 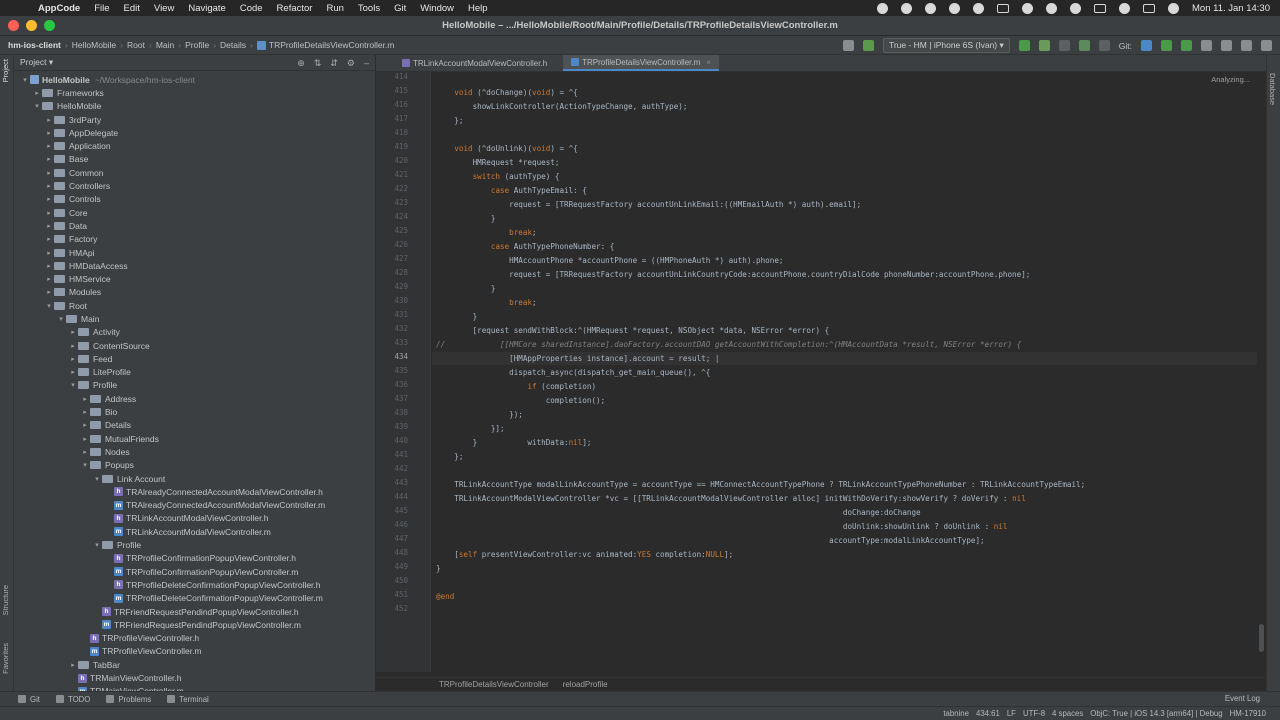 I want to click on control-center-icon, so click(x=1149, y=8).